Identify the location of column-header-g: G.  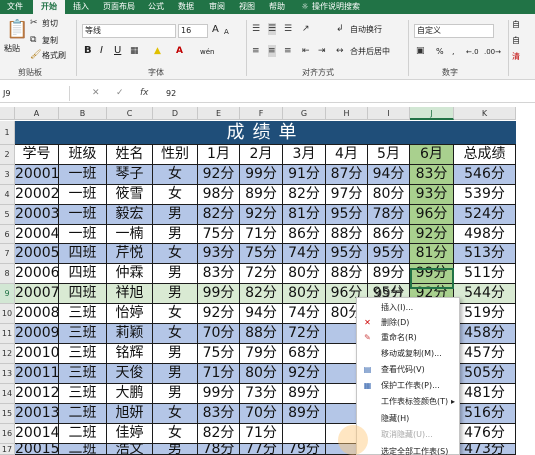
(304, 113).